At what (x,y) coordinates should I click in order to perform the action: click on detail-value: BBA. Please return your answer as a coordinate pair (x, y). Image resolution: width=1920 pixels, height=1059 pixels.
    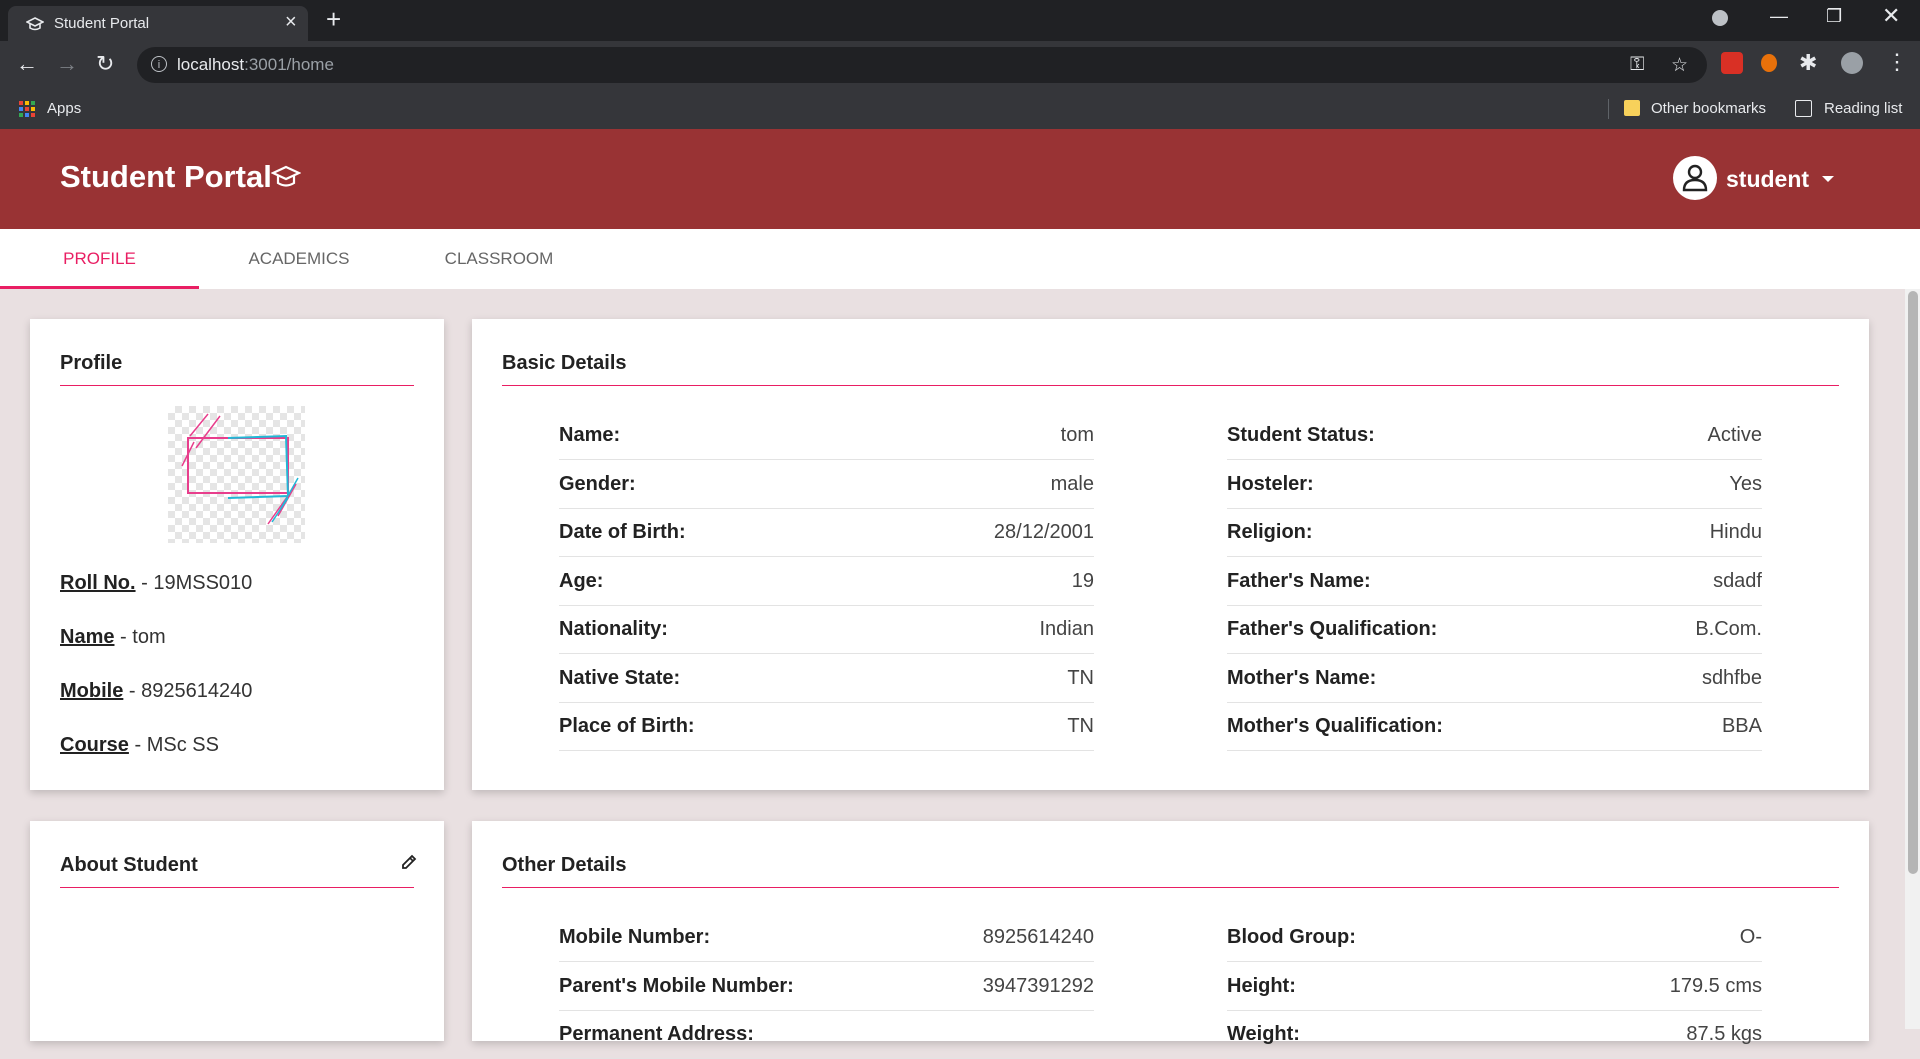
    Looking at the image, I should click on (1741, 726).